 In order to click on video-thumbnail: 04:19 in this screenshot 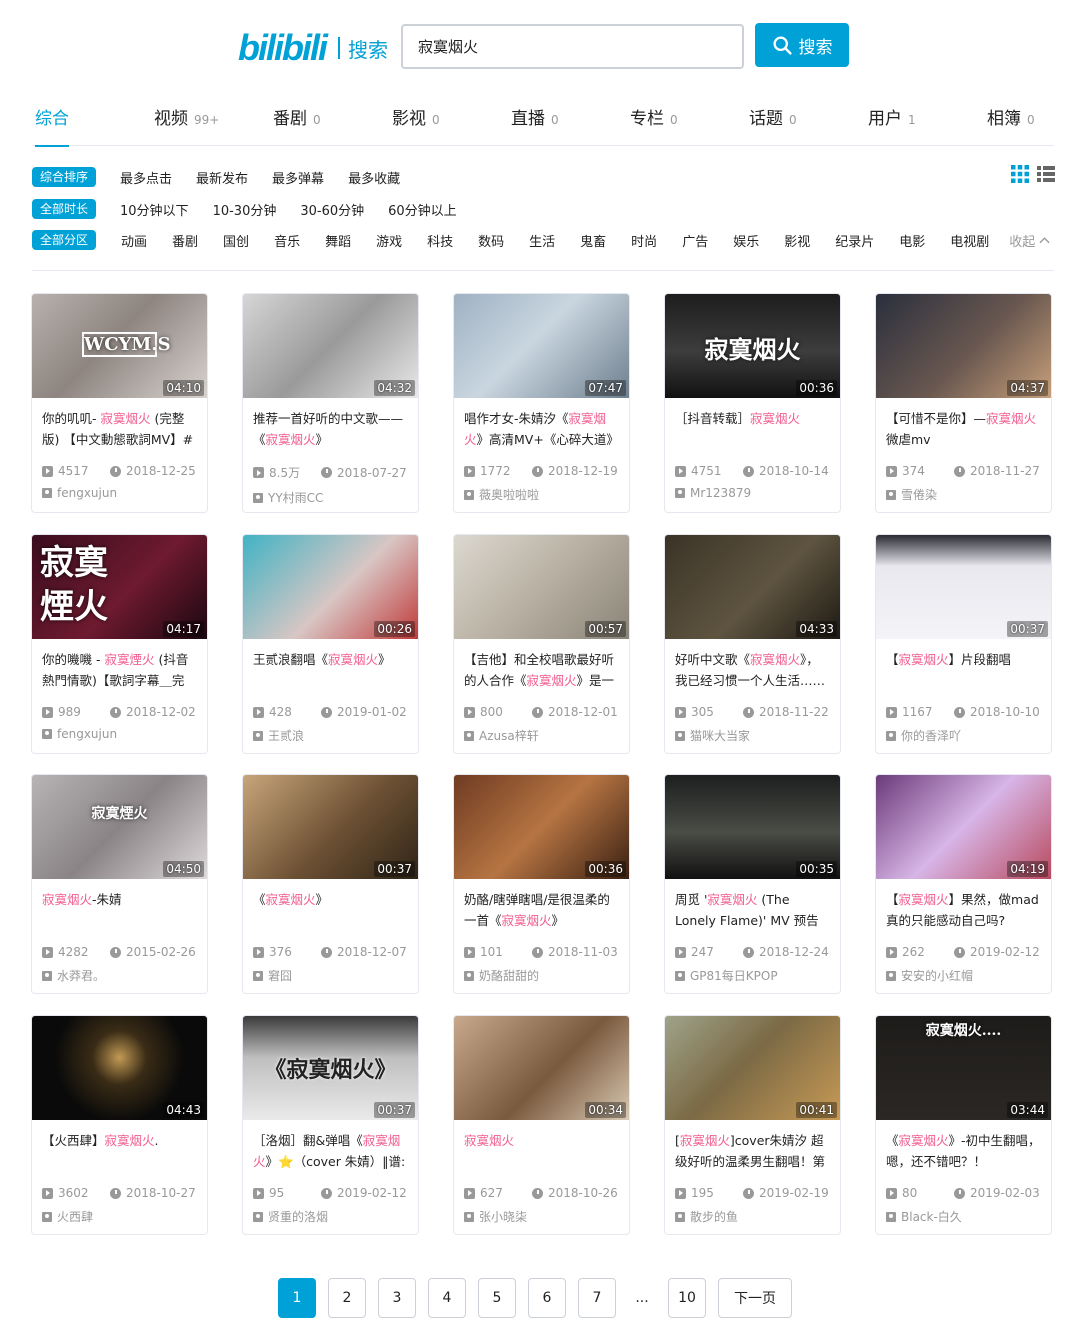, I will do `click(963, 827)`.